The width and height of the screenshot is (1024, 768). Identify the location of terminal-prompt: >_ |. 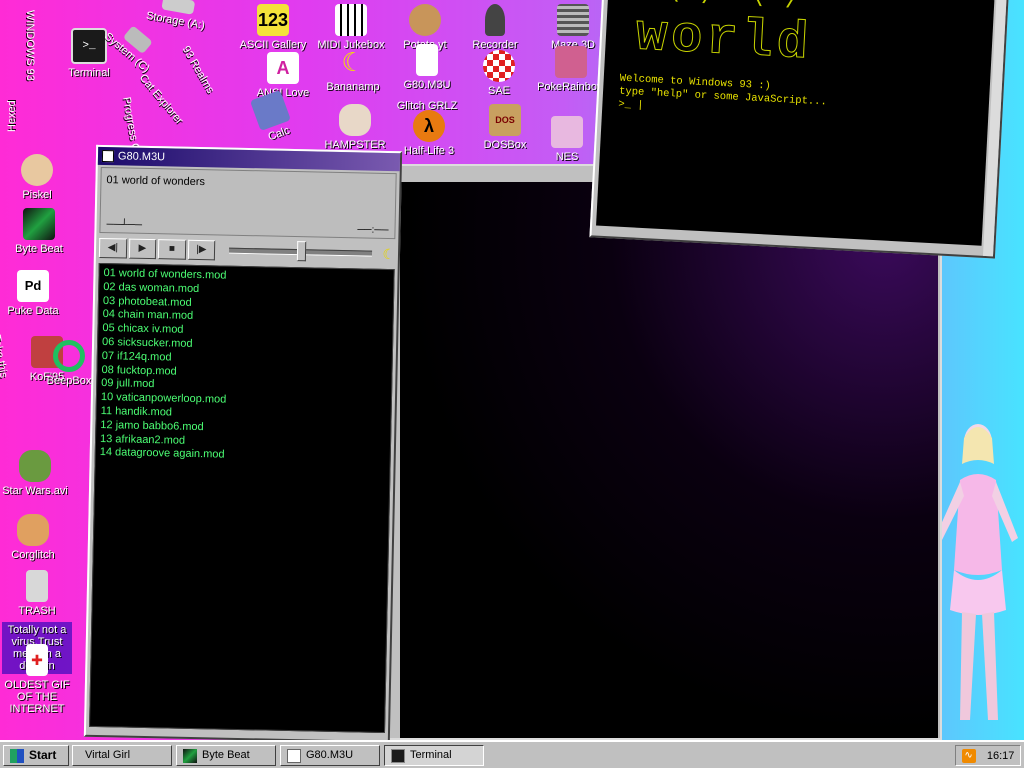
(631, 105).